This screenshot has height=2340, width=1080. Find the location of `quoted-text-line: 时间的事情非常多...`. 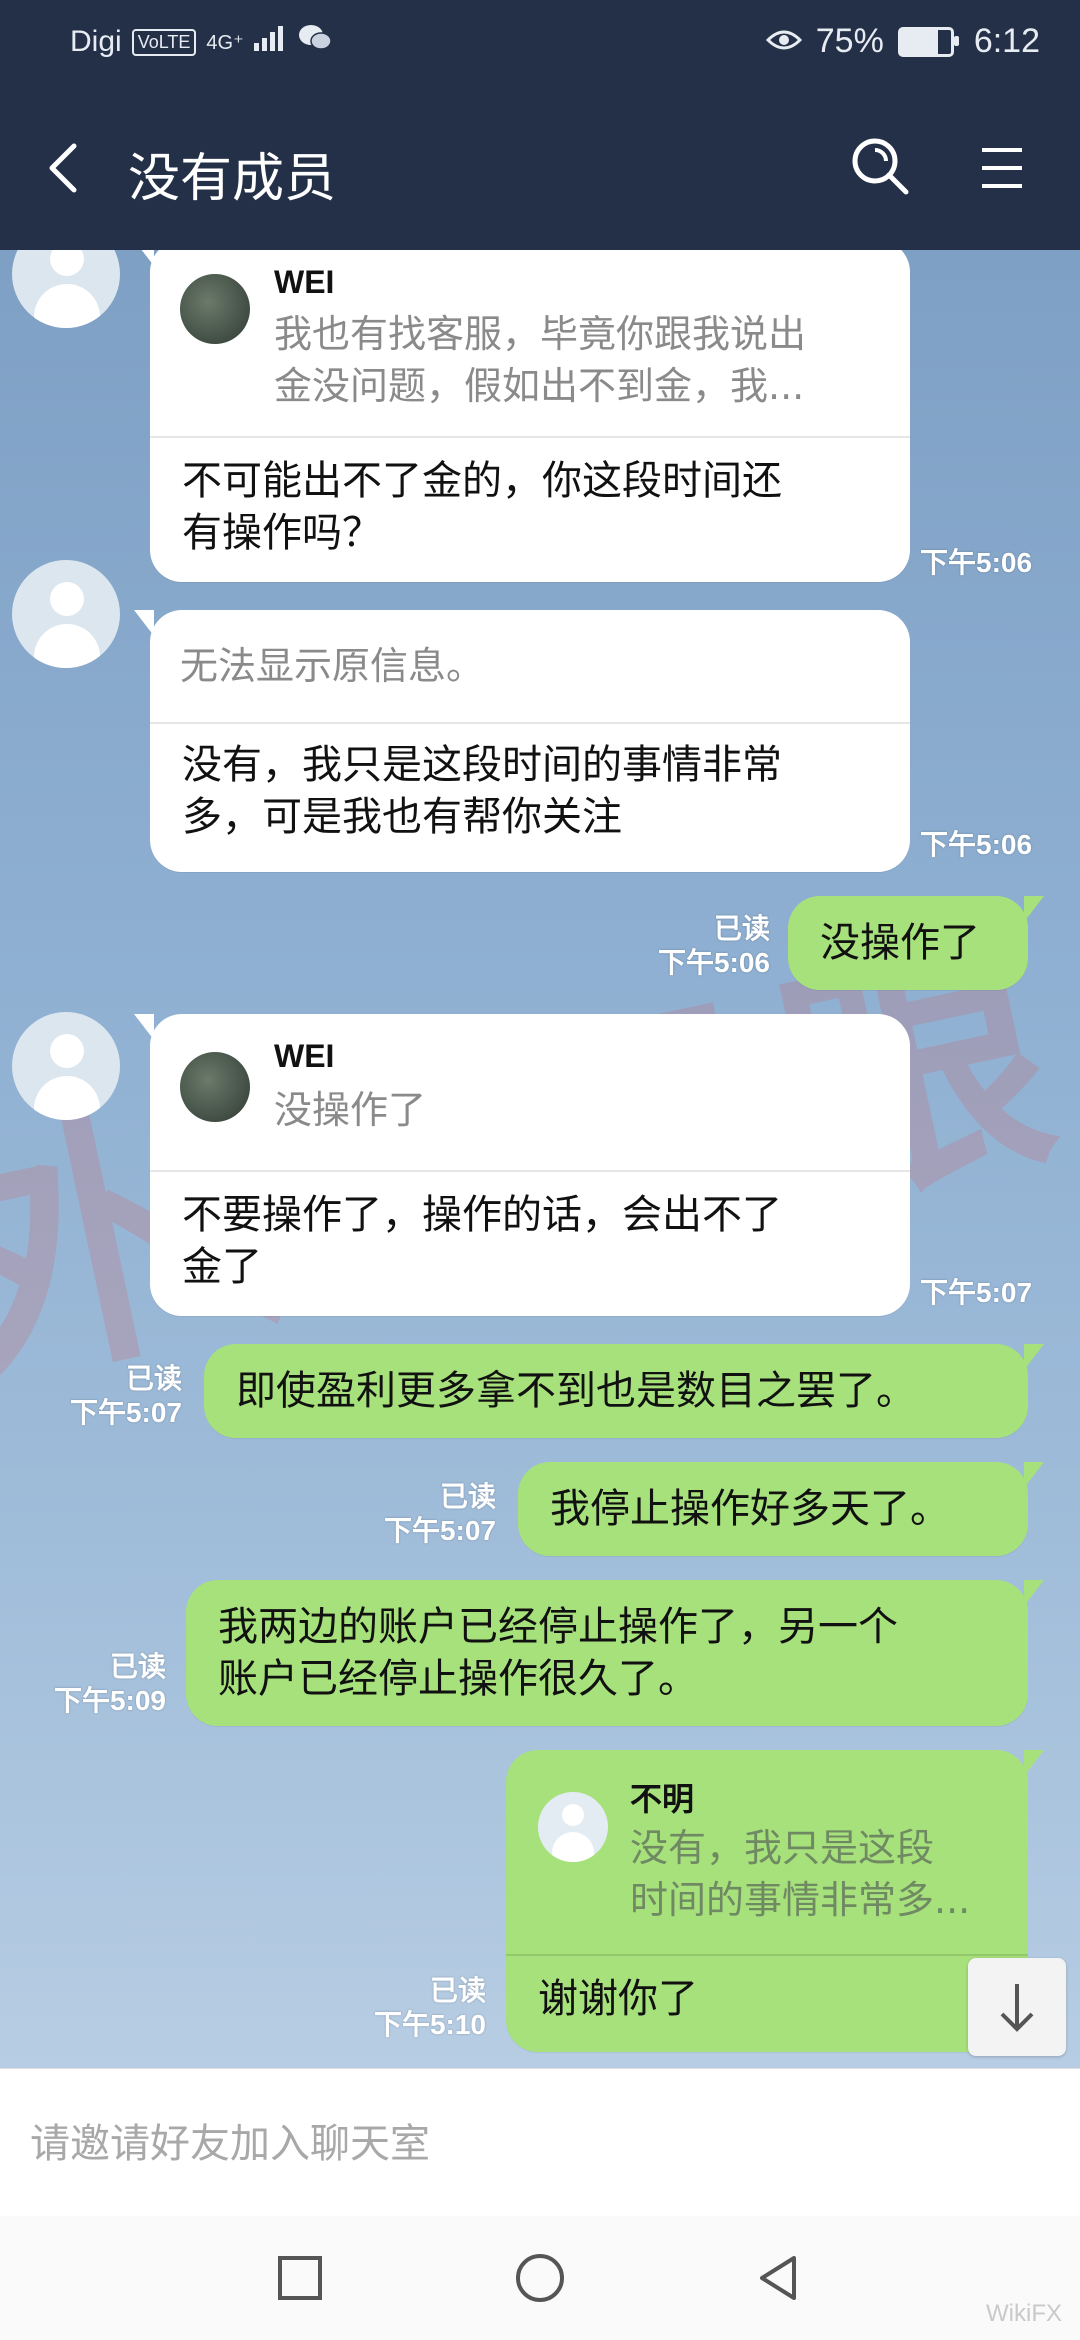

quoted-text-line: 时间的事情非常多... is located at coordinates (800, 1900).